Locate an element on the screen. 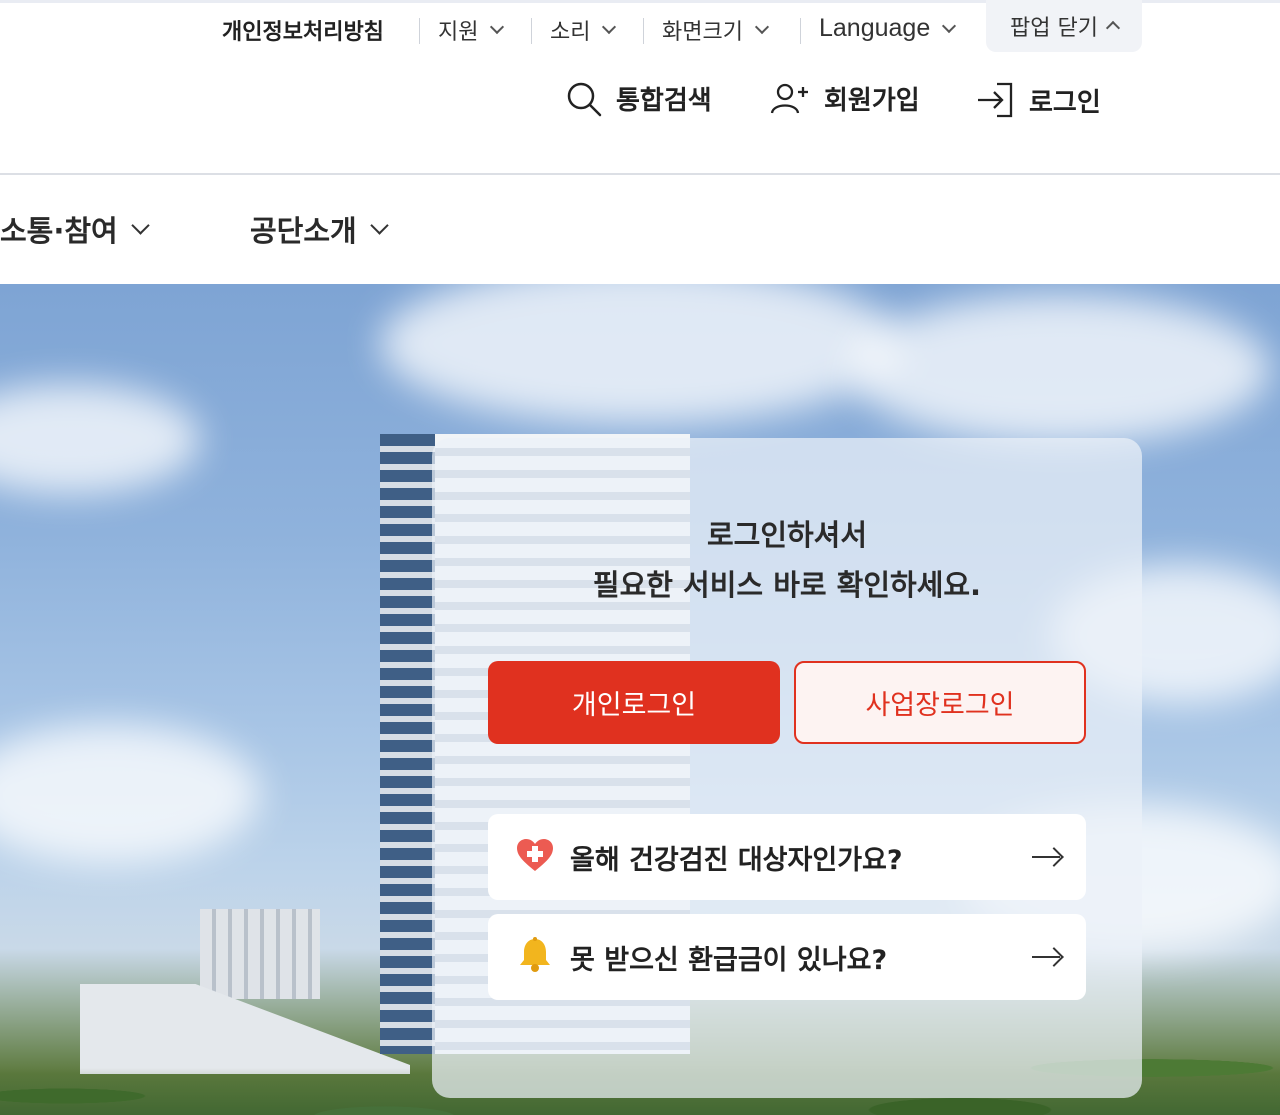 The width and height of the screenshot is (1280, 1115). business-login-button: 사업장로그인 is located at coordinates (940, 702).